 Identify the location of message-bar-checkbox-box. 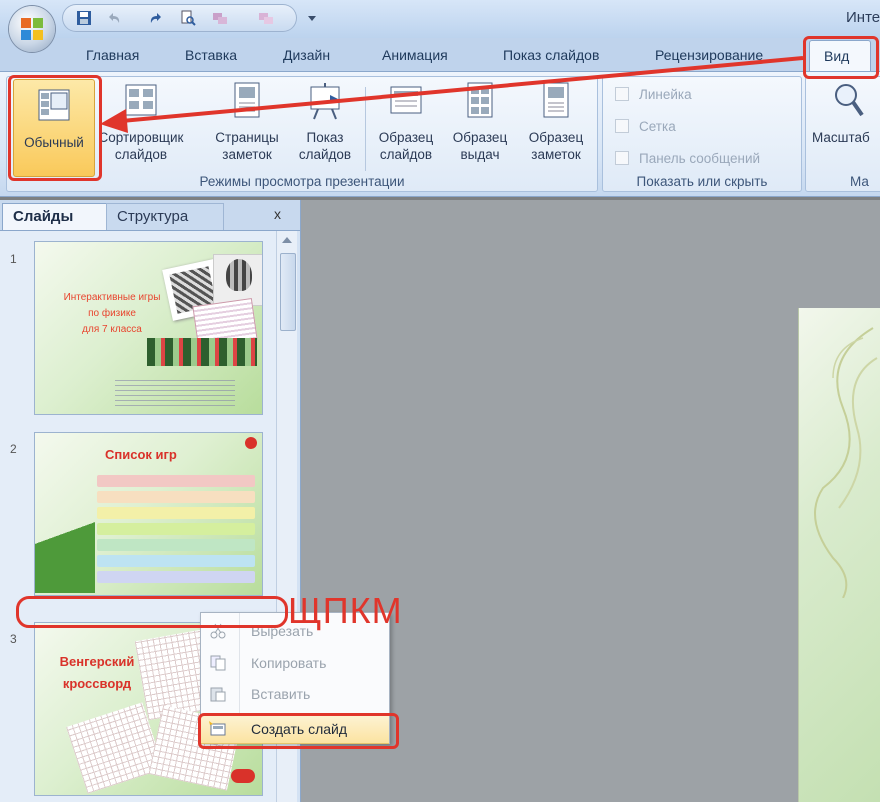
(622, 158).